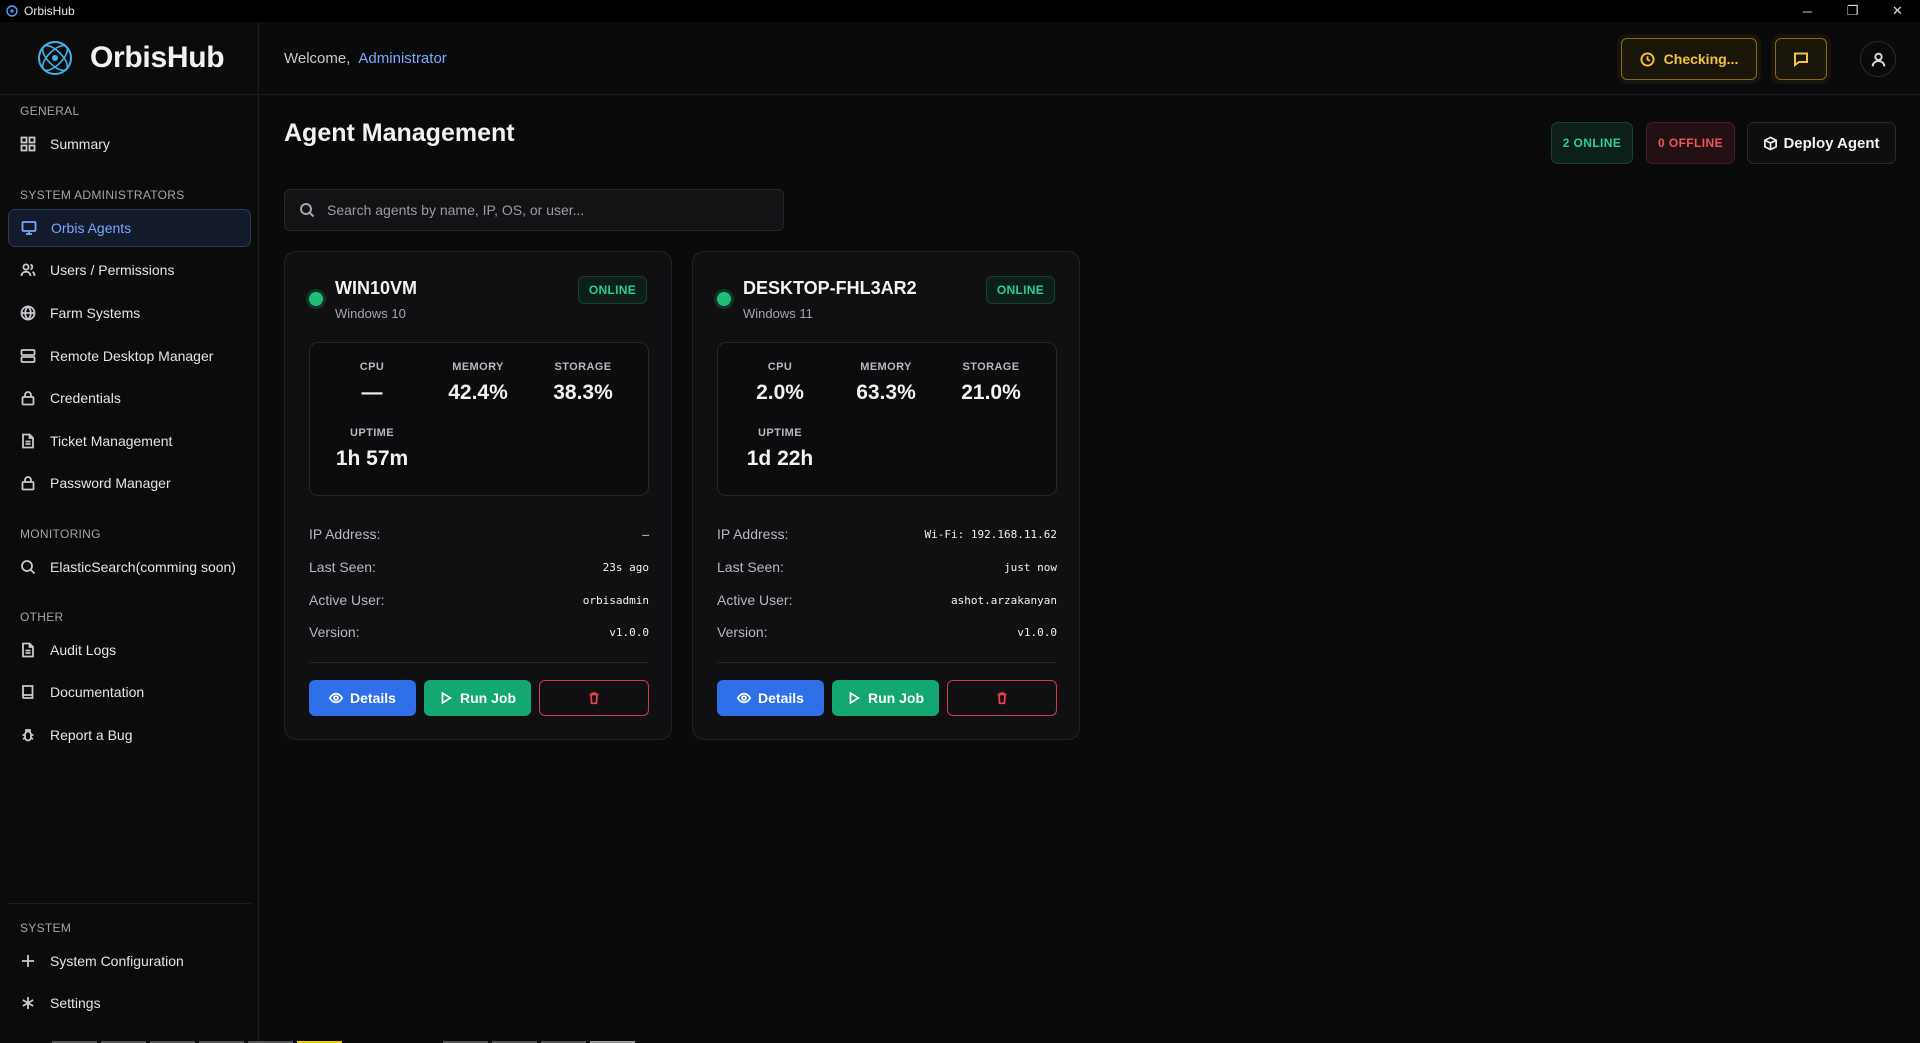 Image resolution: width=1920 pixels, height=1043 pixels. I want to click on sidebar-item-remote-desktop-manager: Remote Desktop Manager, so click(129, 356).